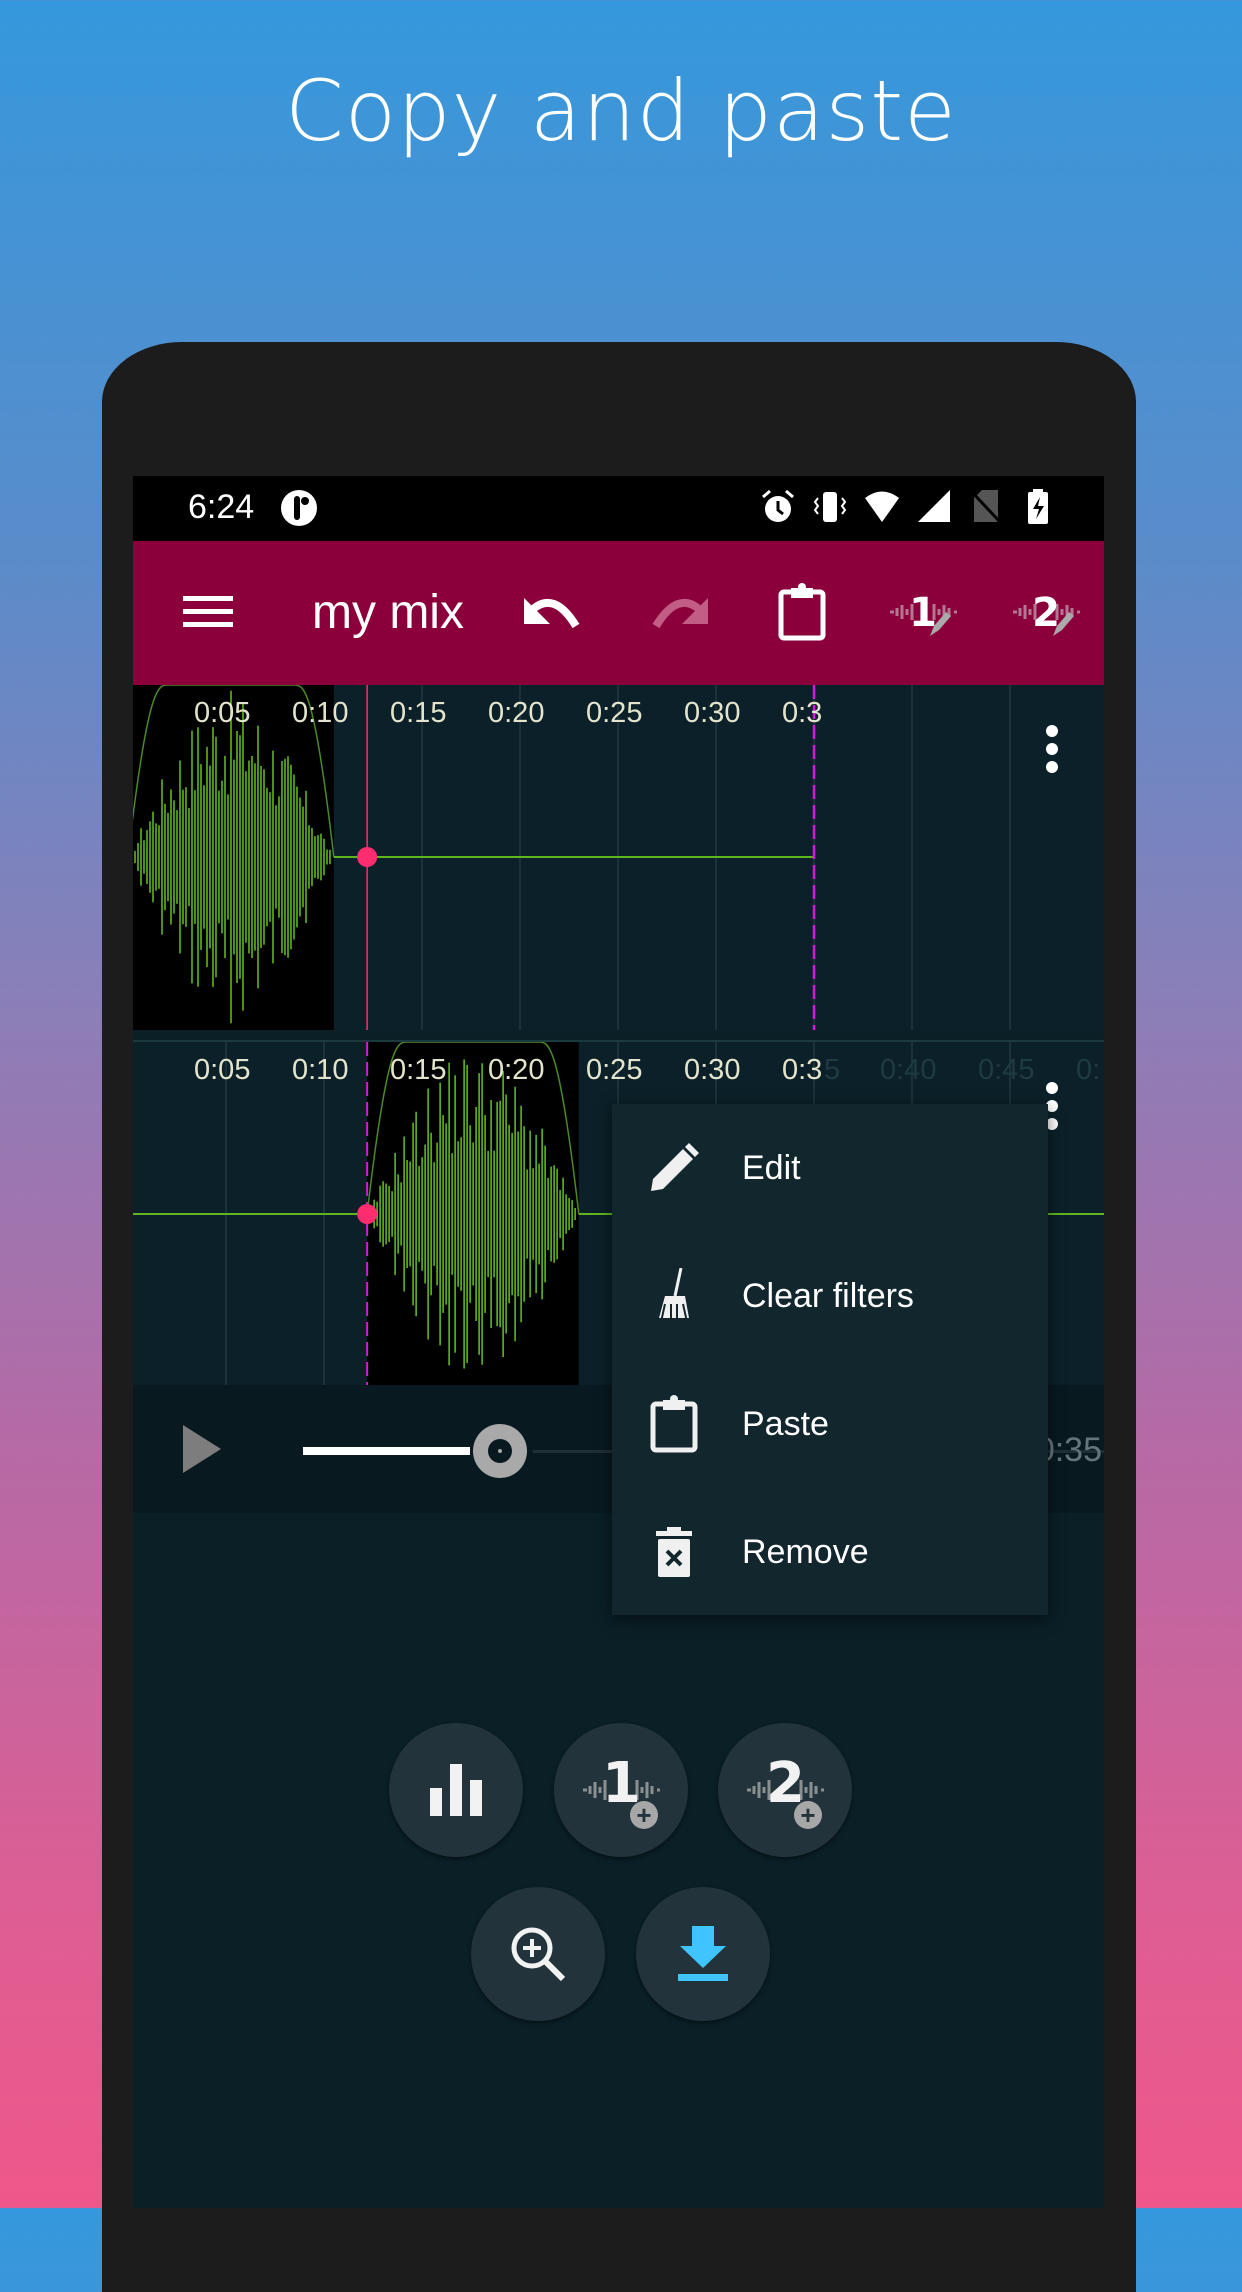  I want to click on clipboard-button, so click(802, 612).